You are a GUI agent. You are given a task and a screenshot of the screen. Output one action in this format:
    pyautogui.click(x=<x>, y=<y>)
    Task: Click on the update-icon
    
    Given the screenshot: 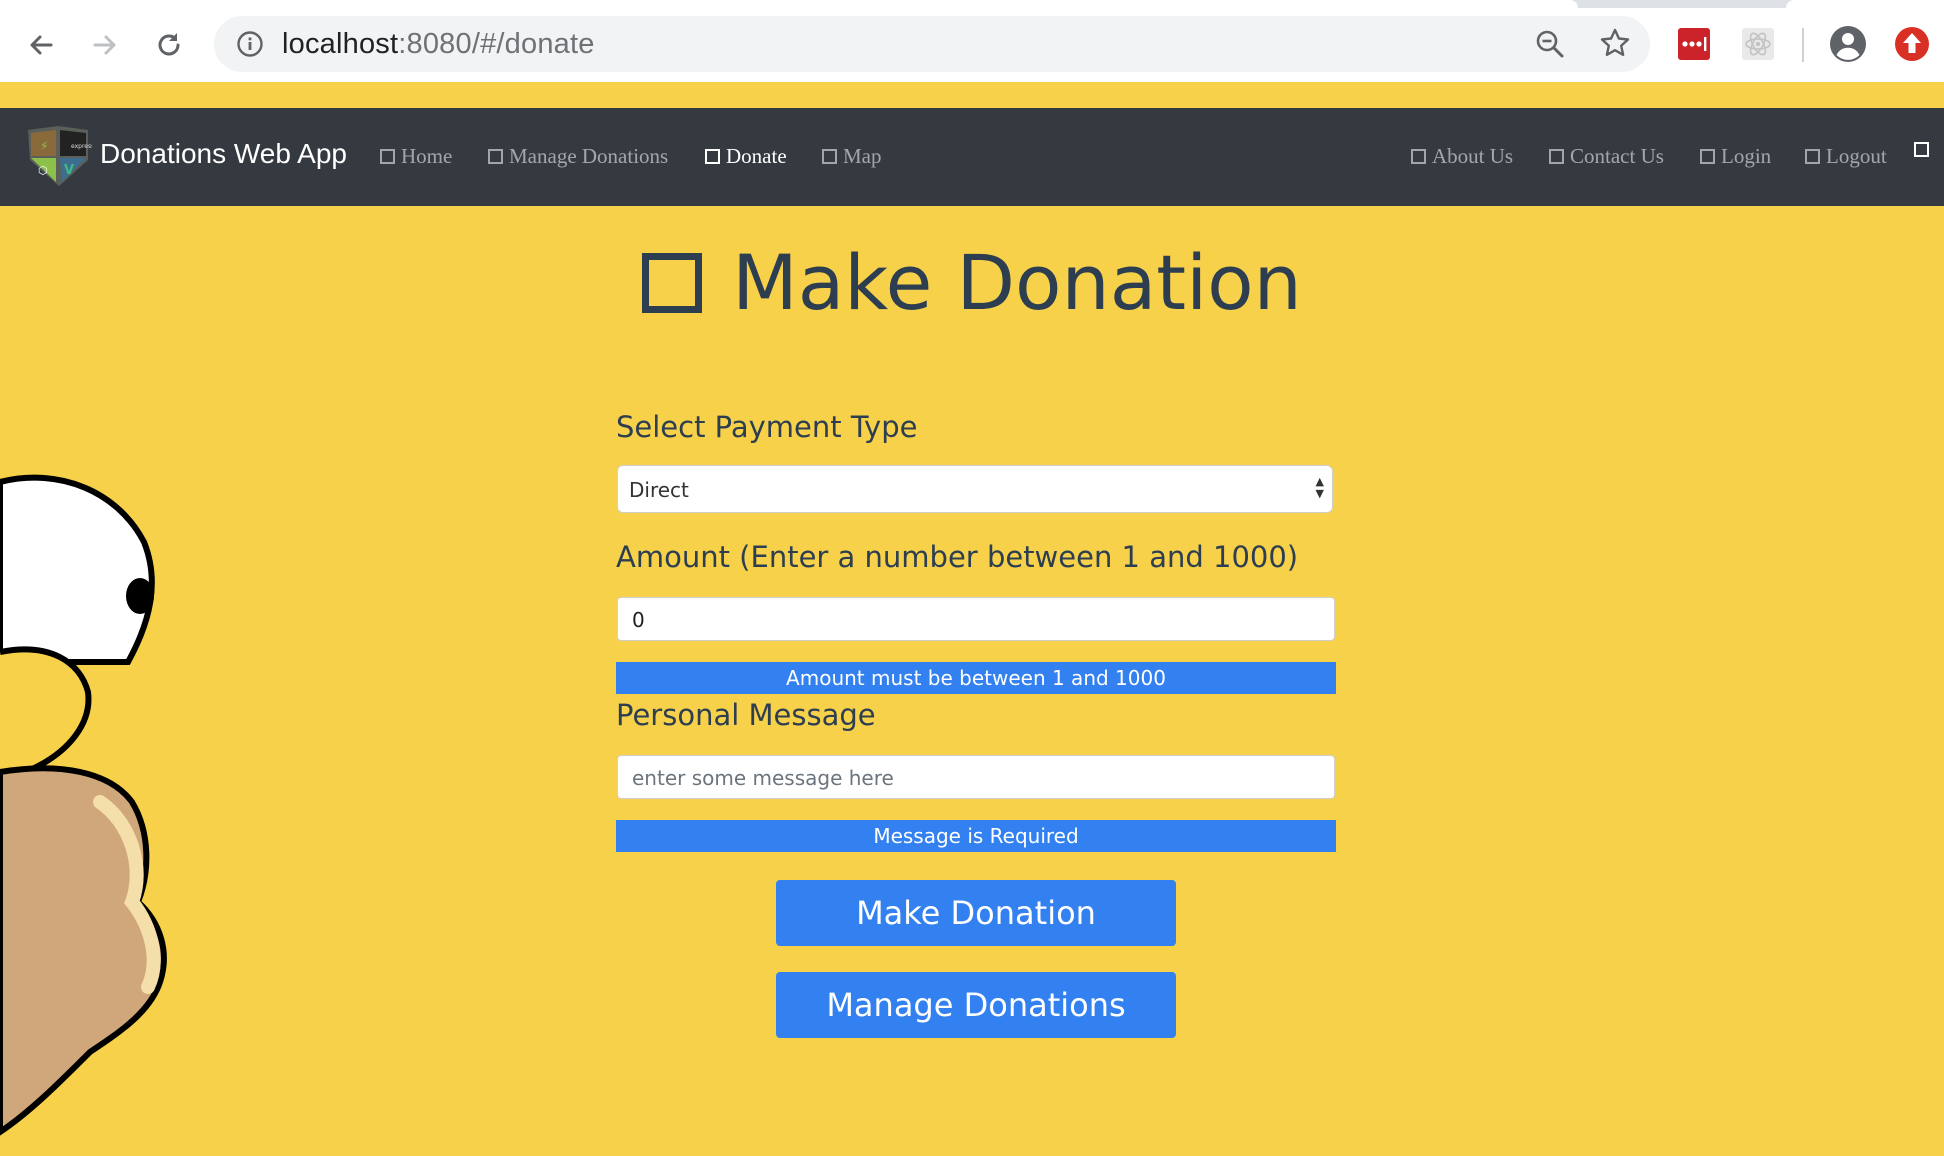 What is the action you would take?
    pyautogui.click(x=1912, y=46)
    